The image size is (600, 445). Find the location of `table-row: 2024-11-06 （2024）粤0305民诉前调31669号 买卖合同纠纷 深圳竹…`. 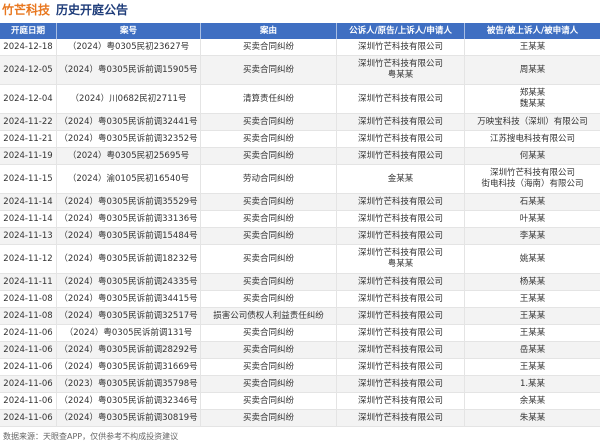

table-row: 2024-11-06 （2024）粤0305民诉前调31669号 买卖合同纠纷 深圳竹… is located at coordinates (300, 367).